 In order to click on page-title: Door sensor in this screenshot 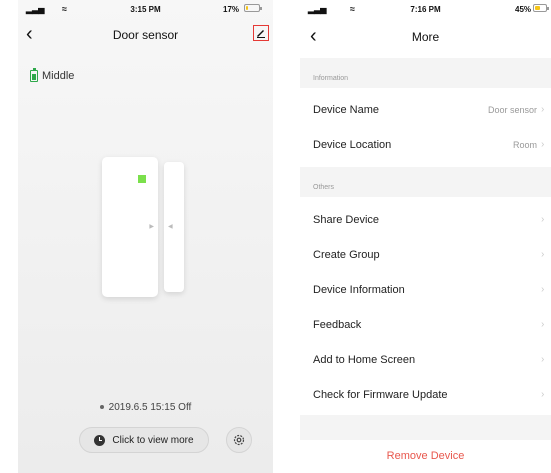, I will do `click(145, 35)`.